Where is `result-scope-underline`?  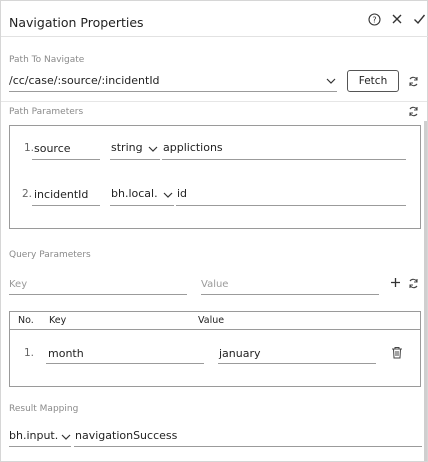
result-scope-underline is located at coordinates (40, 446).